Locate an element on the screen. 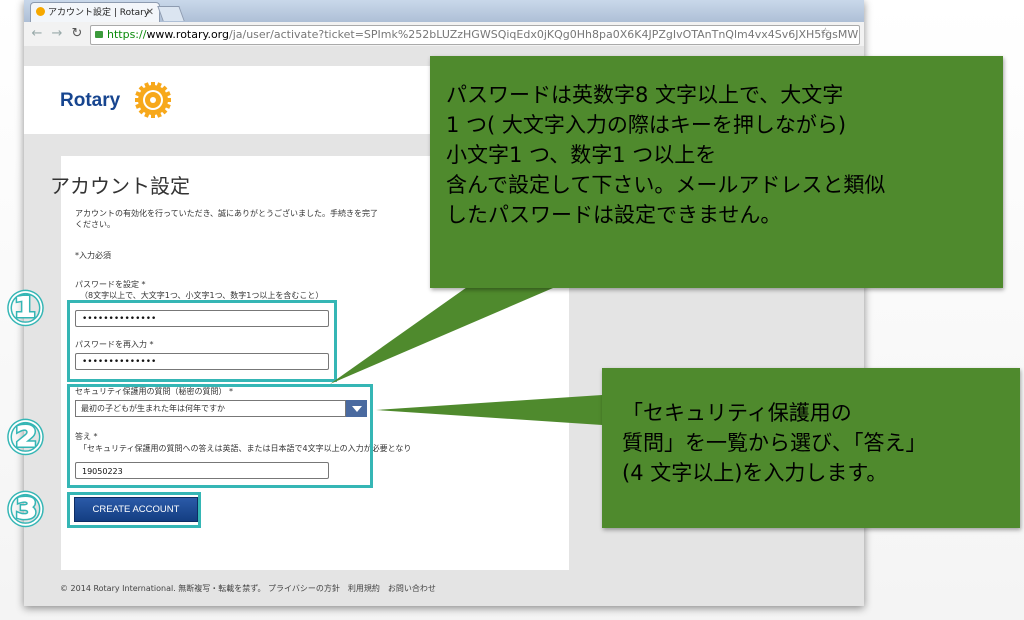 The height and width of the screenshot is (620, 1024). callout2-line: (4 文字以上)を入力します。 is located at coordinates (755, 473).